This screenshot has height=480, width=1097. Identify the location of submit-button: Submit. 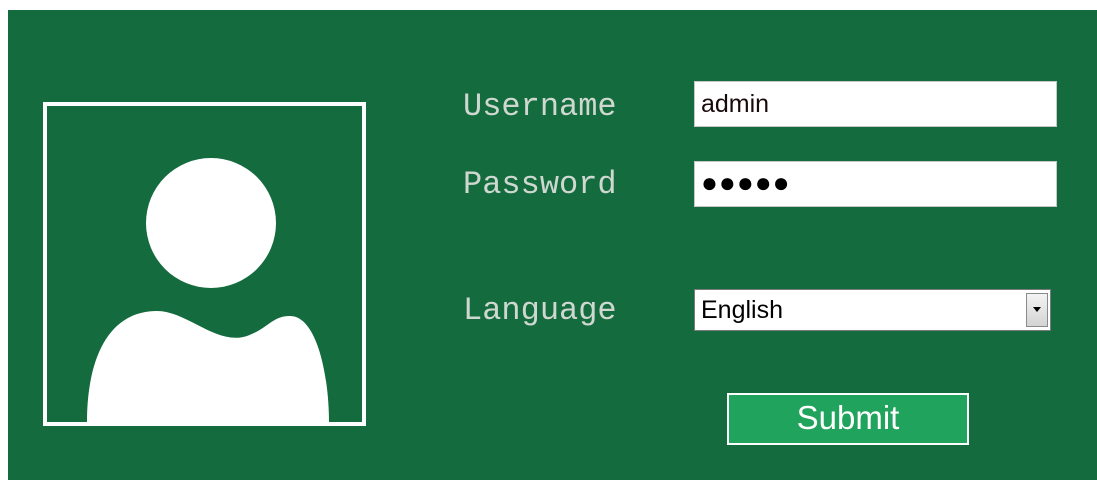
(848, 419).